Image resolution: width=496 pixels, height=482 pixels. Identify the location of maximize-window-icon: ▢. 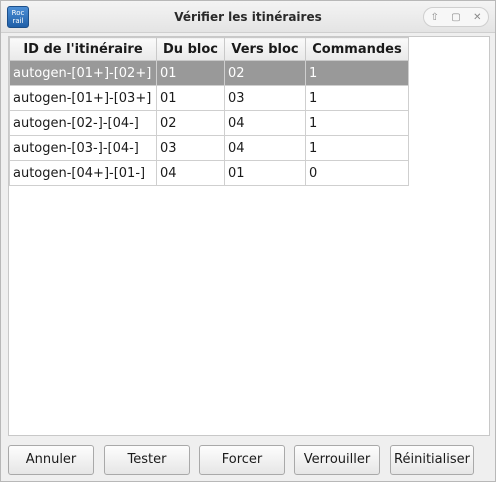
(456, 17).